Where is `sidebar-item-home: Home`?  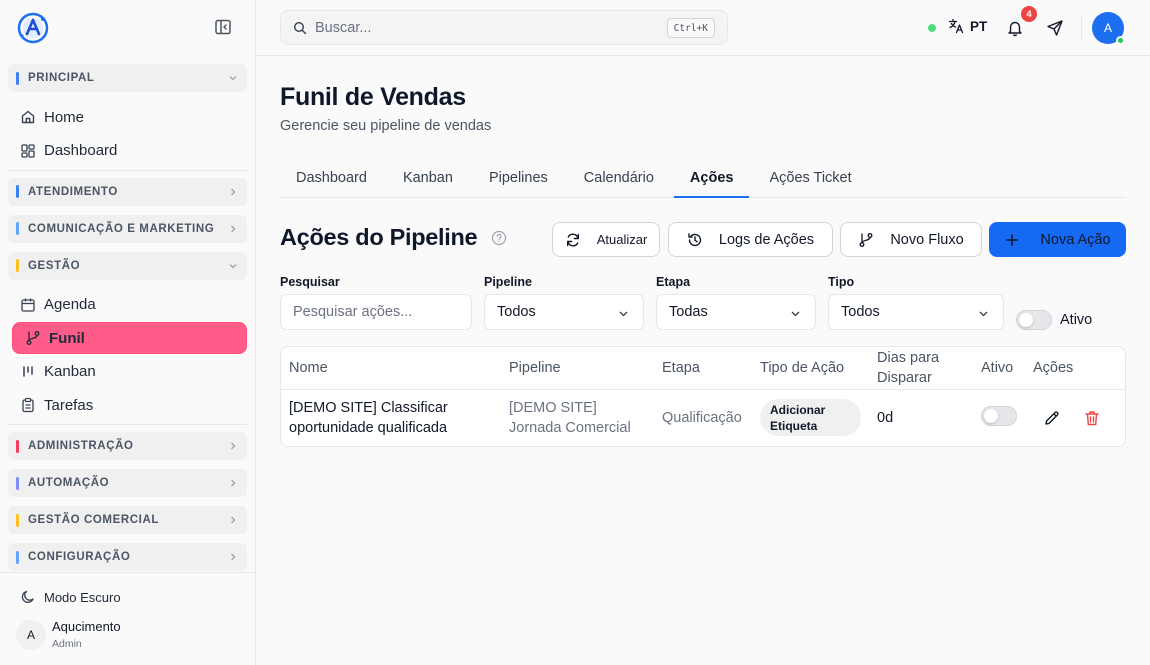 sidebar-item-home: Home is located at coordinates (127, 117).